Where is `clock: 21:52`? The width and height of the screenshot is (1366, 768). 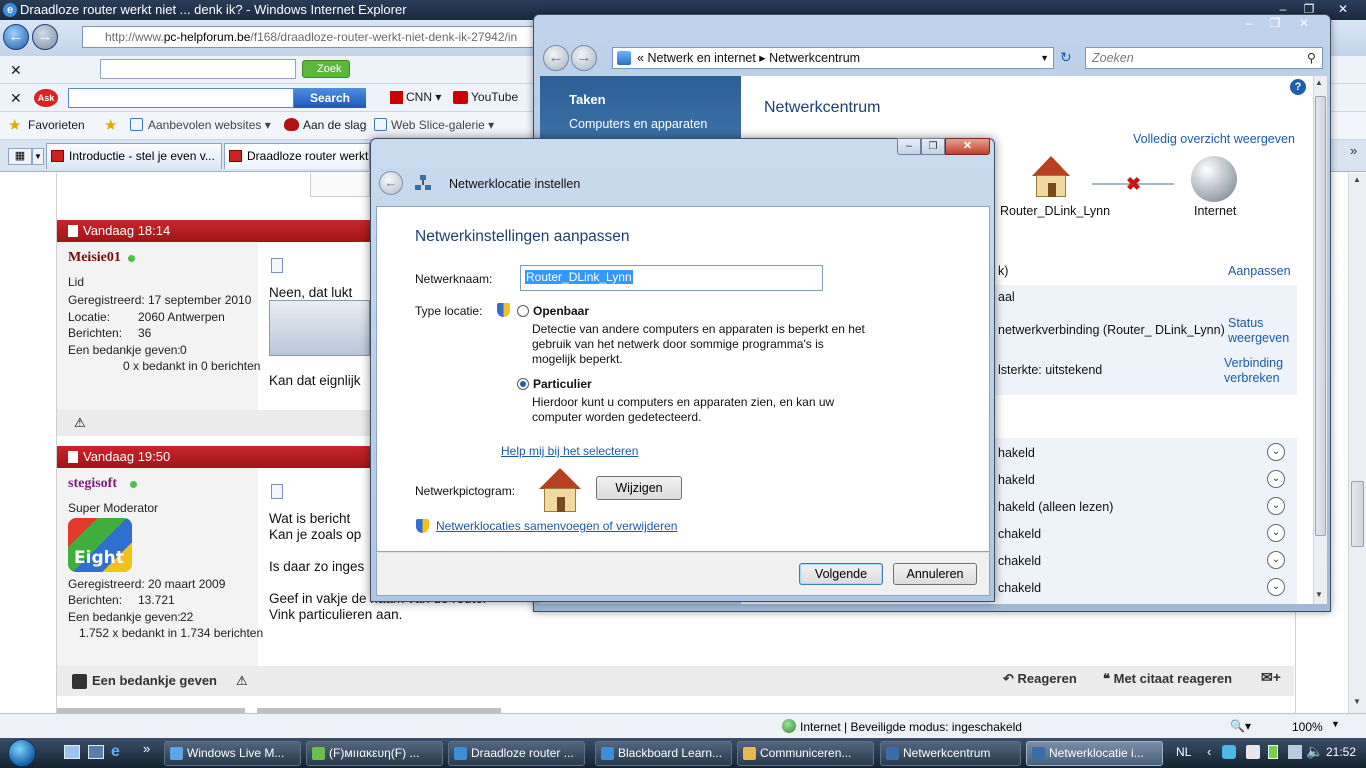 clock: 21:52 is located at coordinates (1341, 752).